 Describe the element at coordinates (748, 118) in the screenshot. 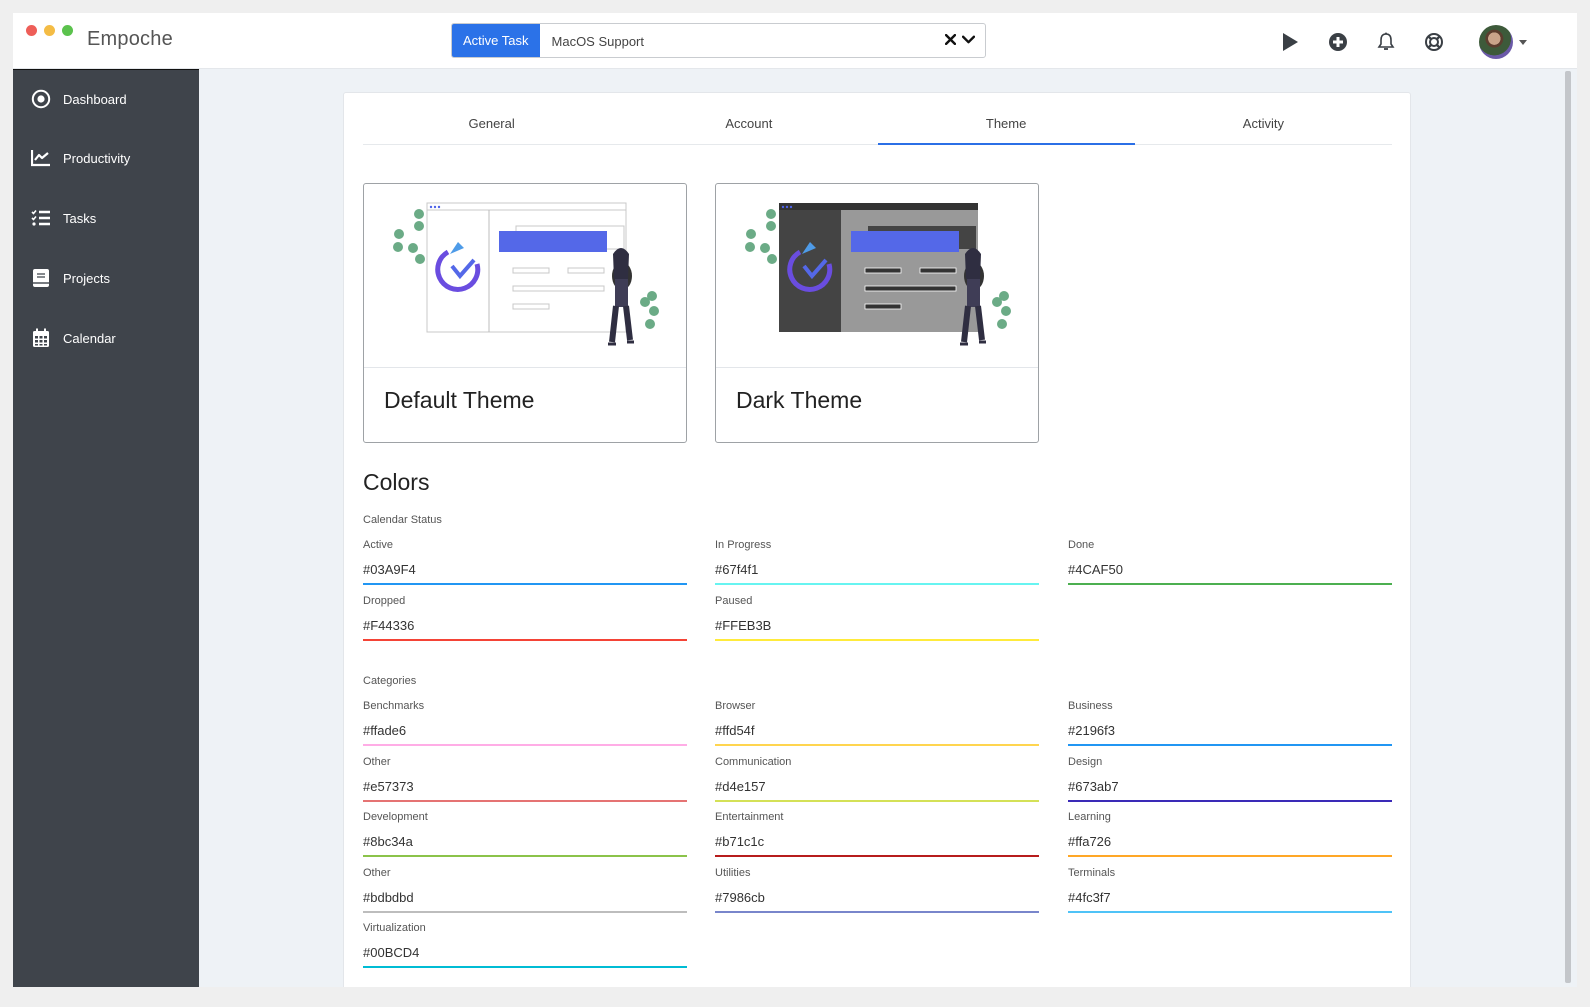

I see `tab-account: Account` at that location.